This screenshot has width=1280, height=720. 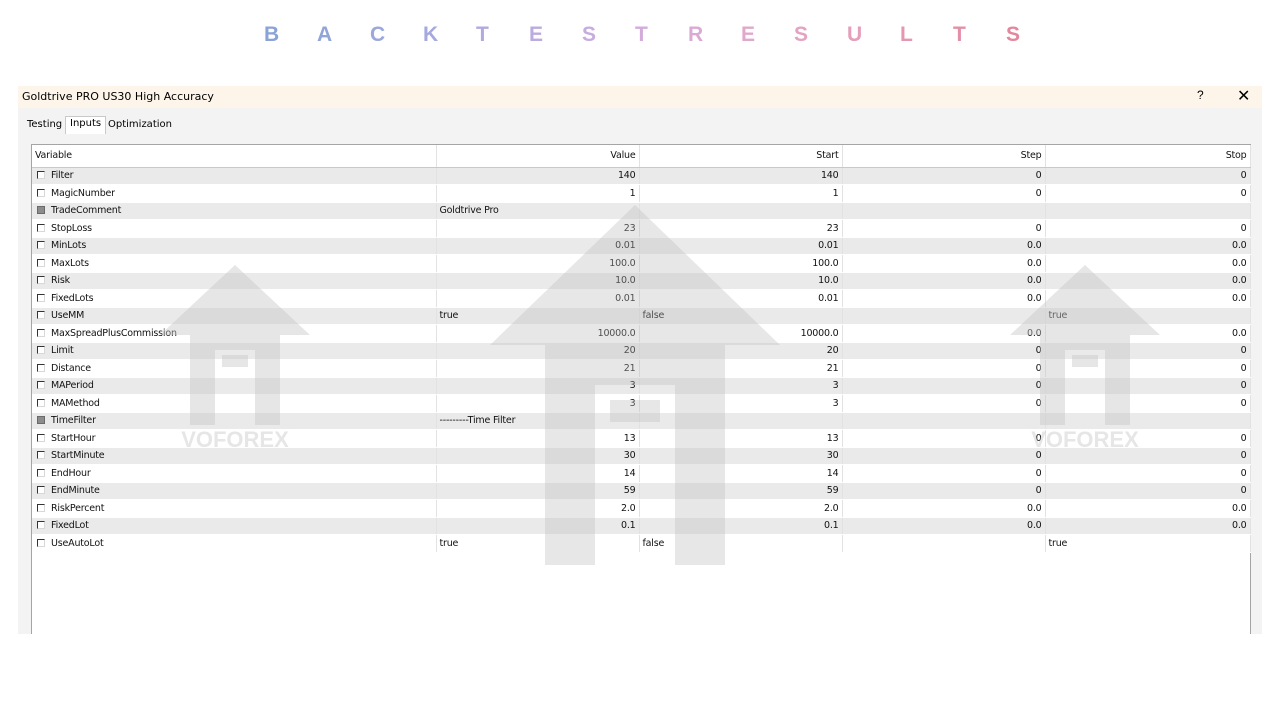 What do you see at coordinates (741, 438) in the screenshot?
I see `start-cell: 13` at bounding box center [741, 438].